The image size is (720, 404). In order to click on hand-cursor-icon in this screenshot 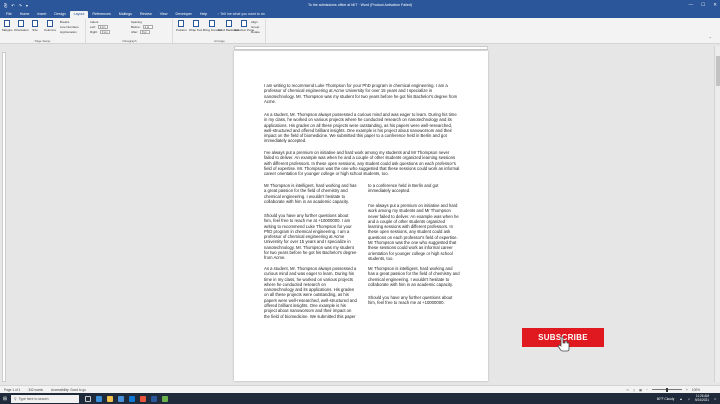, I will do `click(563, 344)`.